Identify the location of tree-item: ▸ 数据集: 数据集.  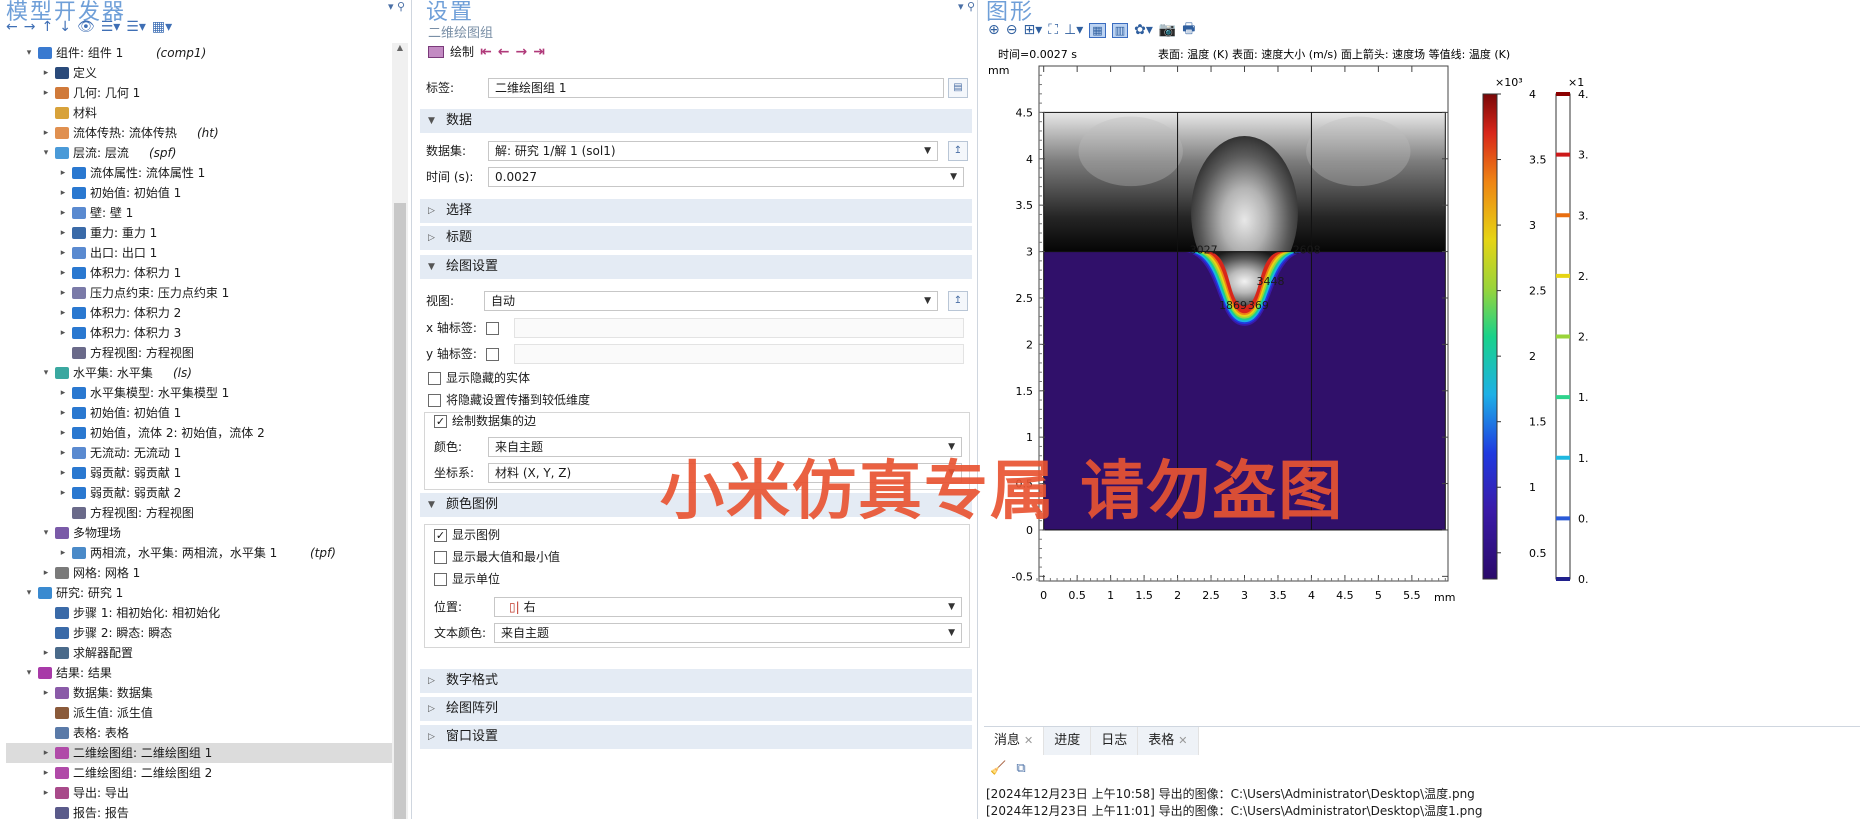
(202, 693).